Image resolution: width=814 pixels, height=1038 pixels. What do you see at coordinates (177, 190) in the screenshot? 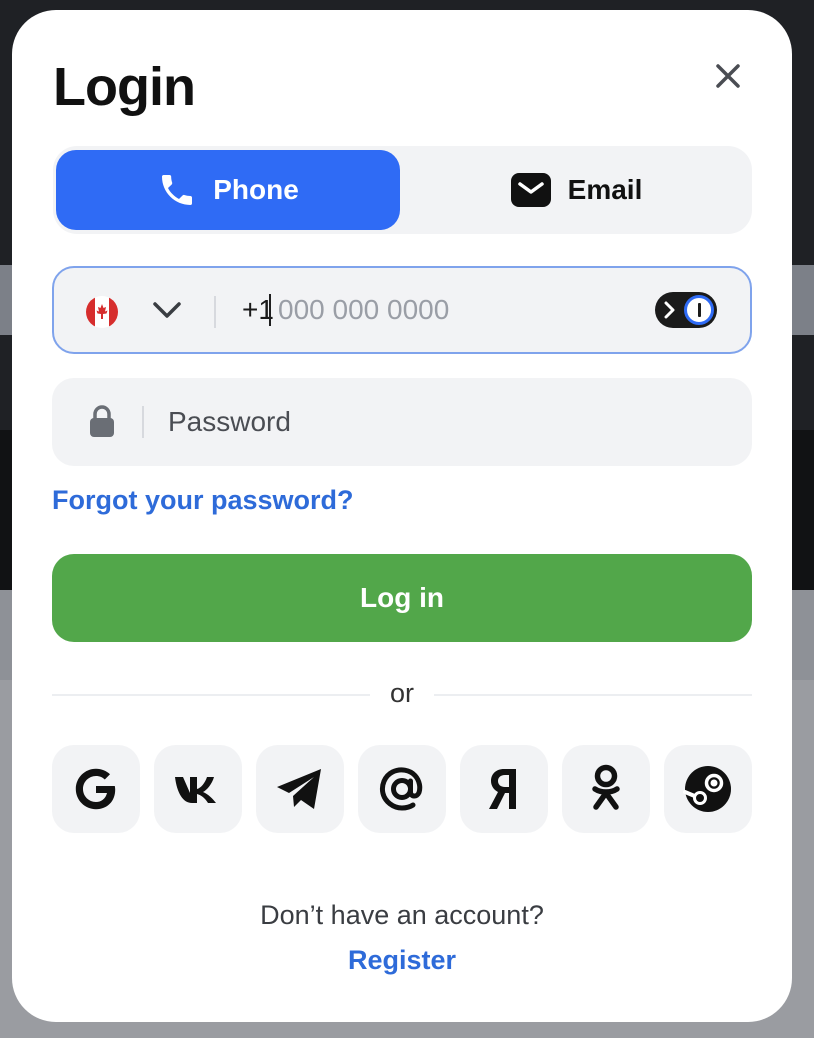
I see `phone-icon` at bounding box center [177, 190].